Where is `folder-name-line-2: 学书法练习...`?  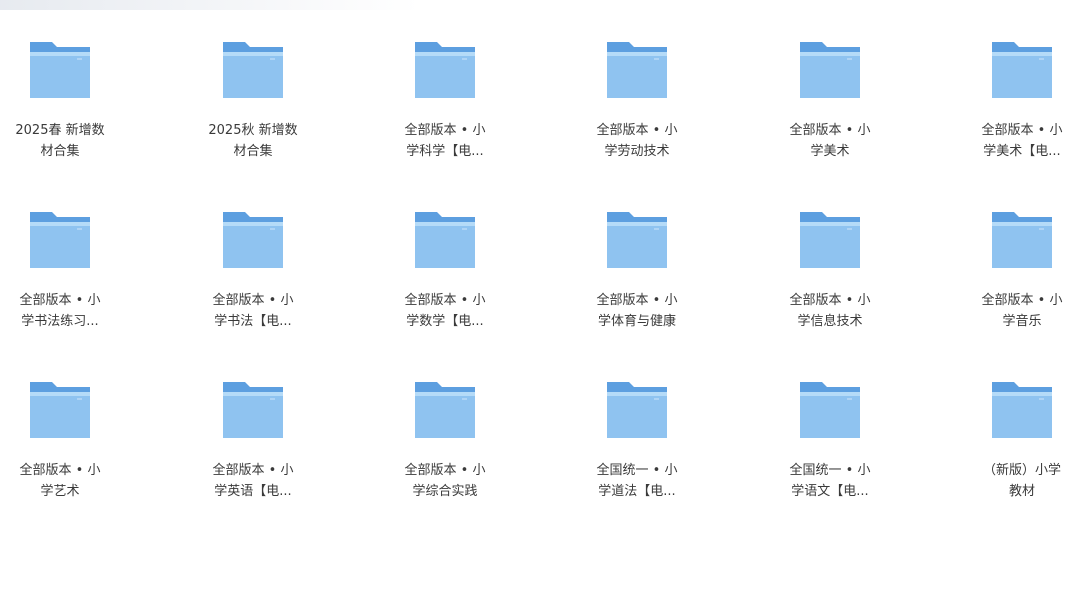 folder-name-line-2: 学书法练习... is located at coordinates (60, 321).